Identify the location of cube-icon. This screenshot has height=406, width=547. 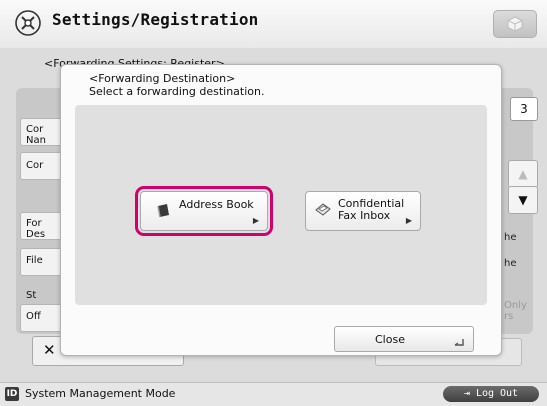
(515, 24).